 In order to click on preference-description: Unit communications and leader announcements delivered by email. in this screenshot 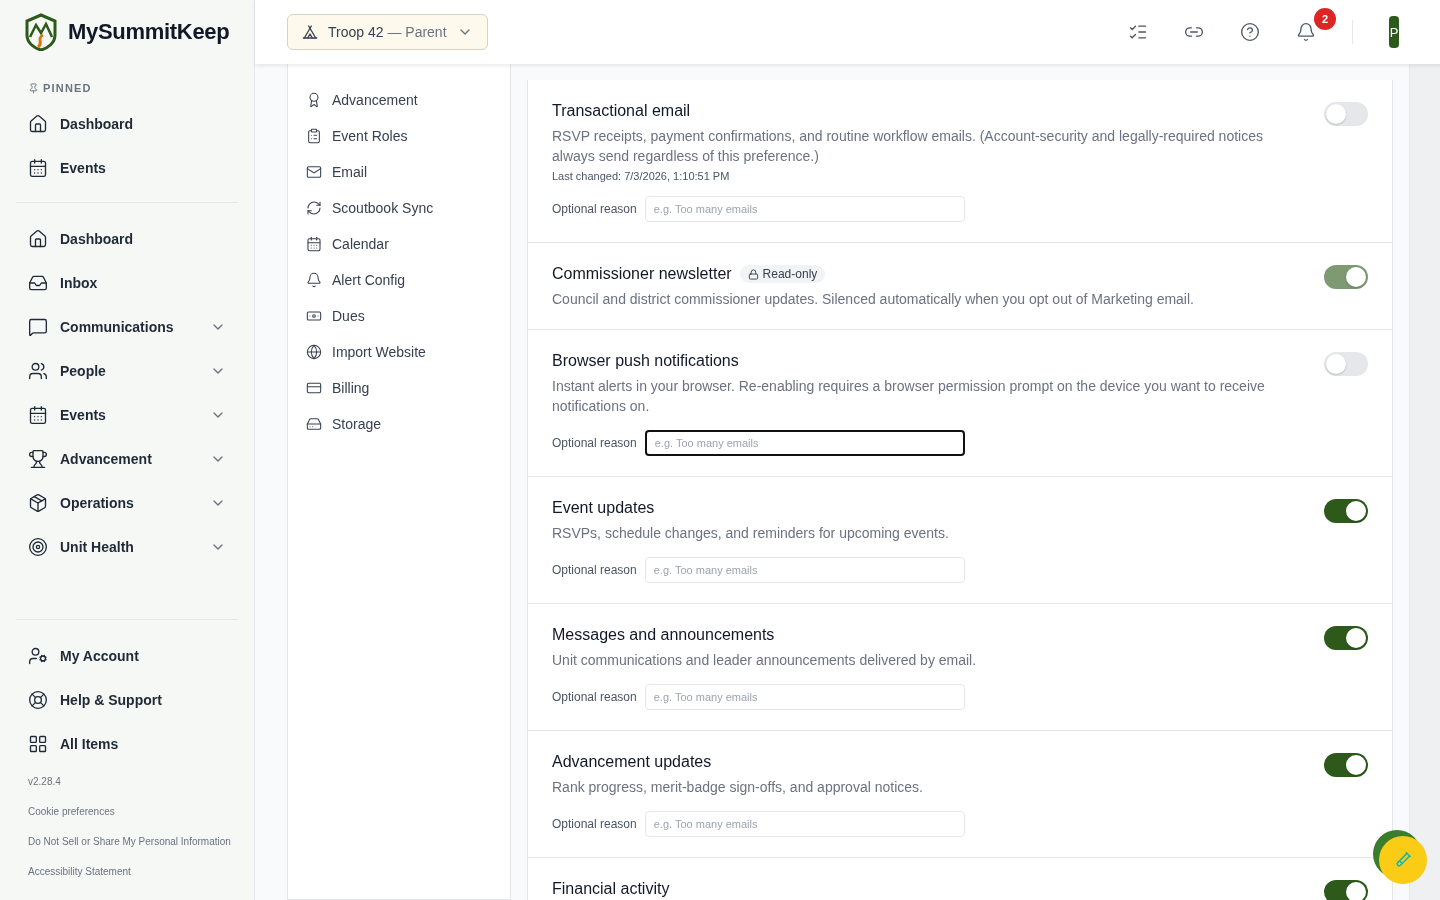, I will do `click(765, 660)`.